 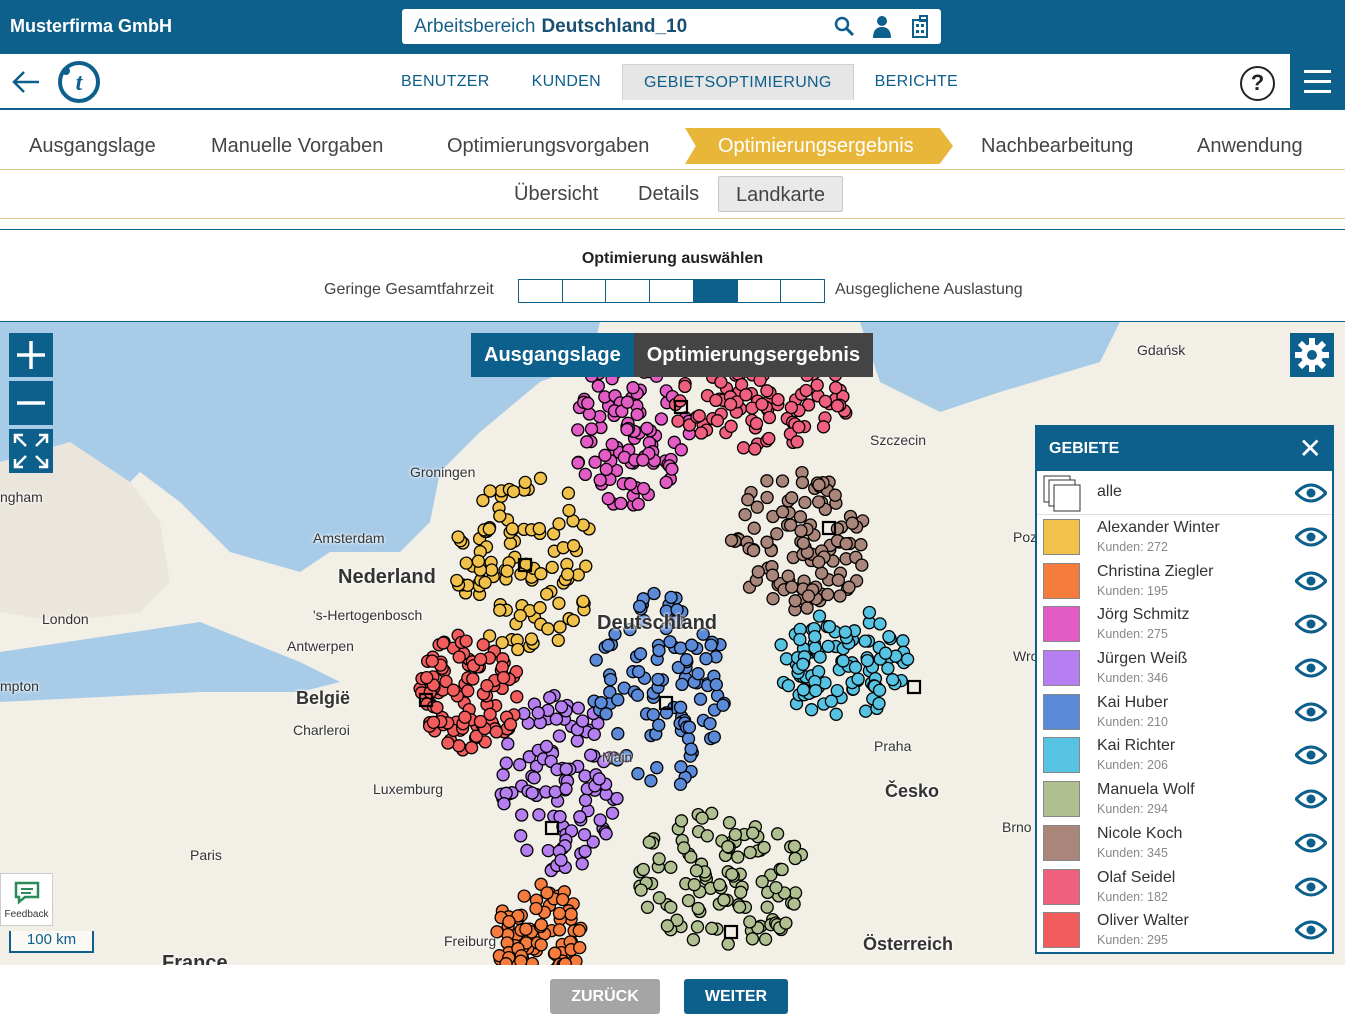 What do you see at coordinates (1142, 659) in the screenshot?
I see `territory-name: Jürgen Weiß` at bounding box center [1142, 659].